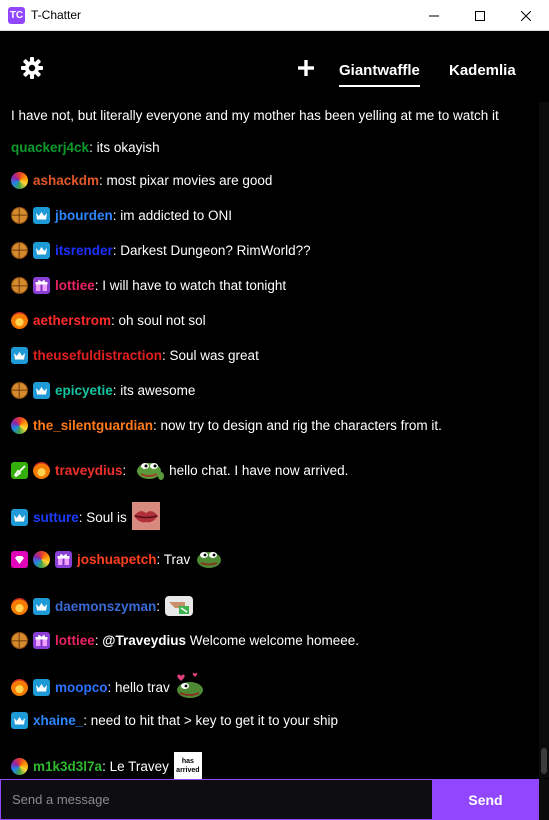 The width and height of the screenshot is (549, 820). What do you see at coordinates (135, 766) in the screenshot?
I see `chat-text: : Le Travey` at bounding box center [135, 766].